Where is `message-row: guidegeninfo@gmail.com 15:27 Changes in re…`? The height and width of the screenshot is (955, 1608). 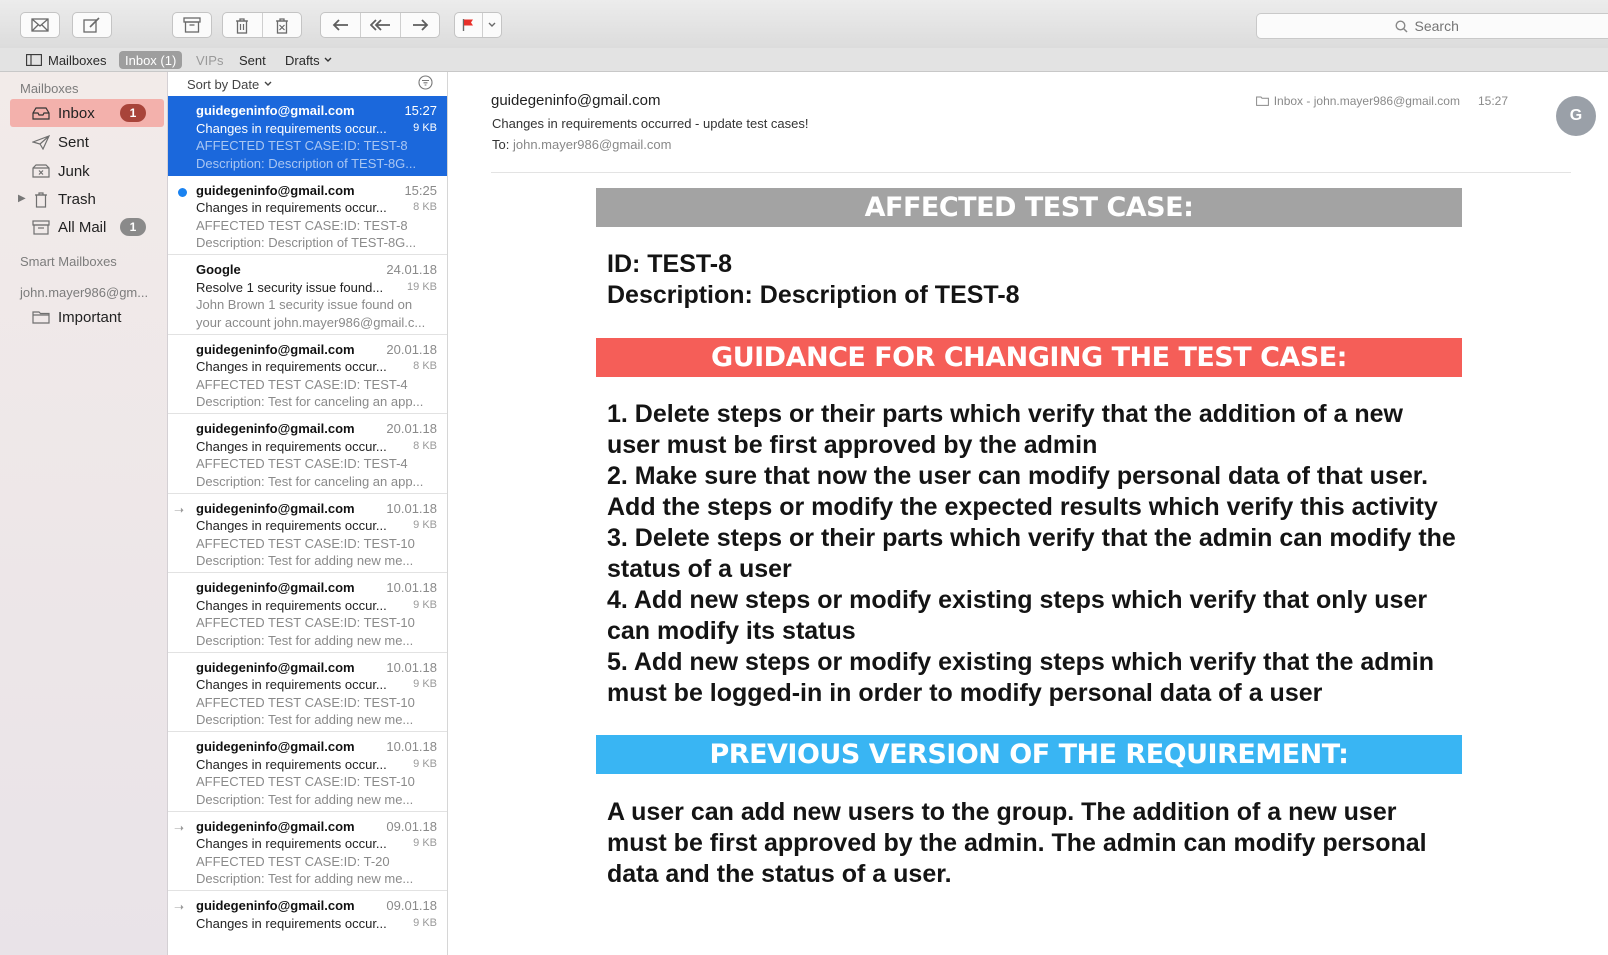
message-row: guidegeninfo@gmail.com 15:27 Changes in re… is located at coordinates (307, 136).